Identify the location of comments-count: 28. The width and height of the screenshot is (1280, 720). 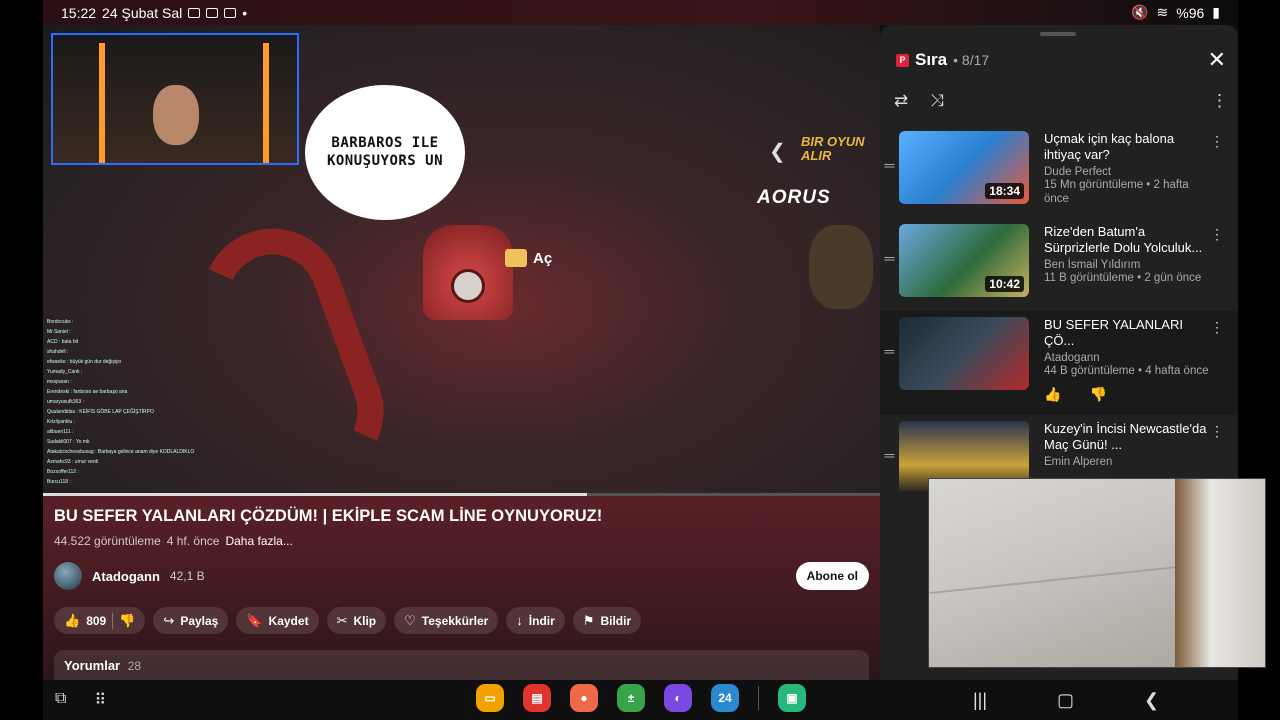
(134, 666).